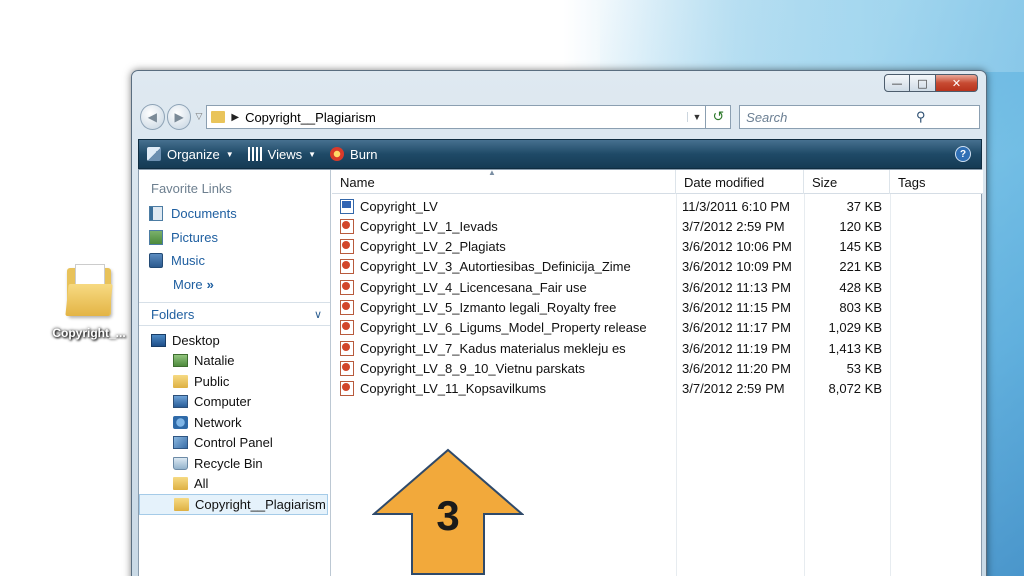 The height and width of the screenshot is (576, 1024). I want to click on step-annotation-arrow: 3, so click(448, 512).